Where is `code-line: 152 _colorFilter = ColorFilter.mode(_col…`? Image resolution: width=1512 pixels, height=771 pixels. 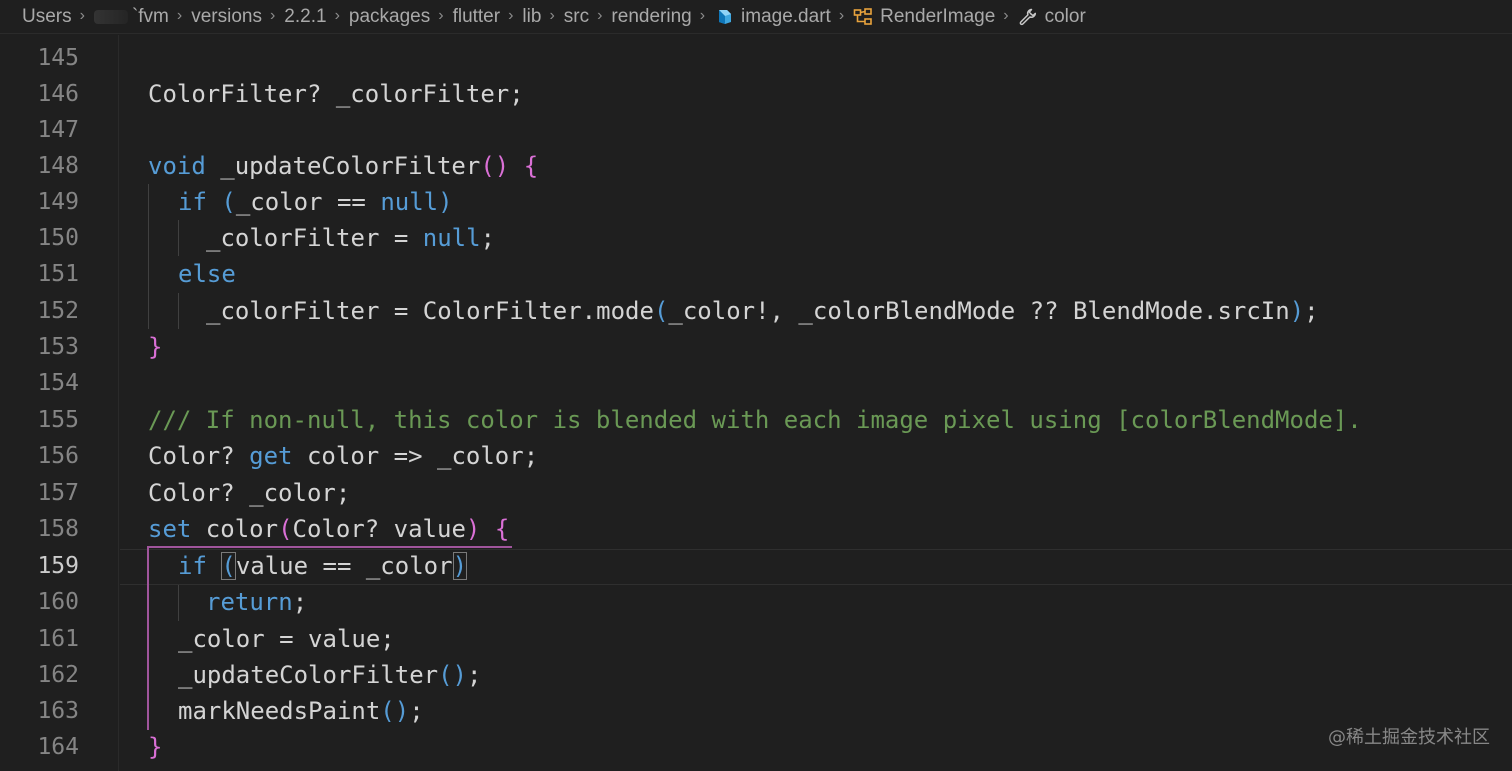 code-line: 152 _colorFilter = ColorFilter.mode(_col… is located at coordinates (756, 311).